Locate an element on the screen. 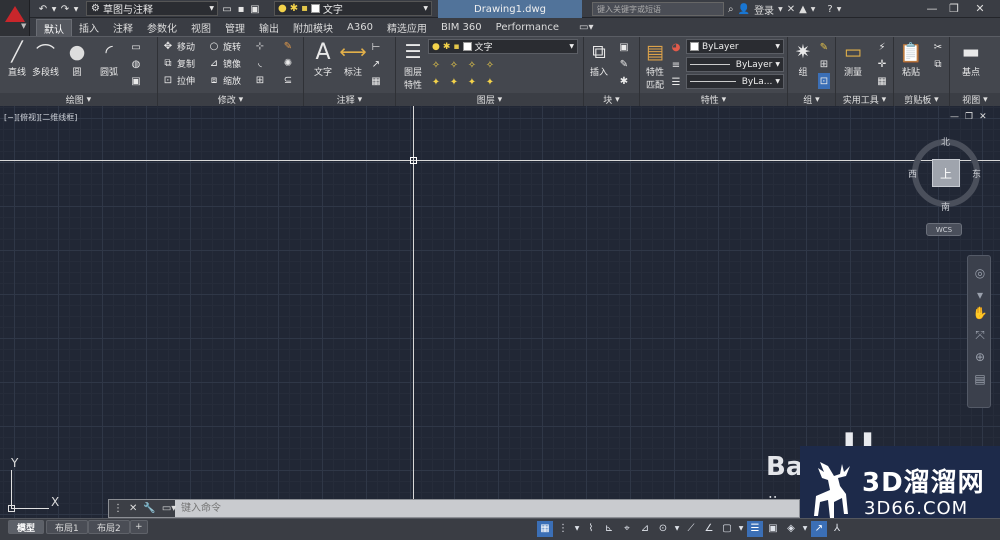  tab-default: 默认 is located at coordinates (54, 27).